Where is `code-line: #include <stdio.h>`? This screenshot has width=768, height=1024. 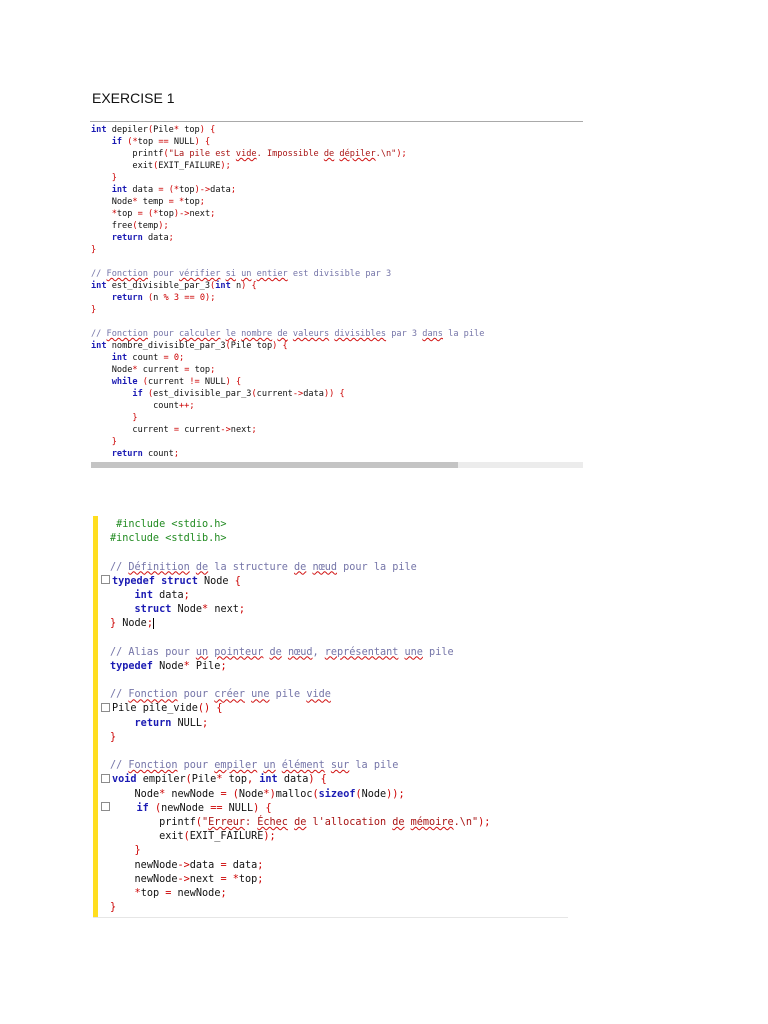
code-line: #include <stdio.h> is located at coordinates (168, 524).